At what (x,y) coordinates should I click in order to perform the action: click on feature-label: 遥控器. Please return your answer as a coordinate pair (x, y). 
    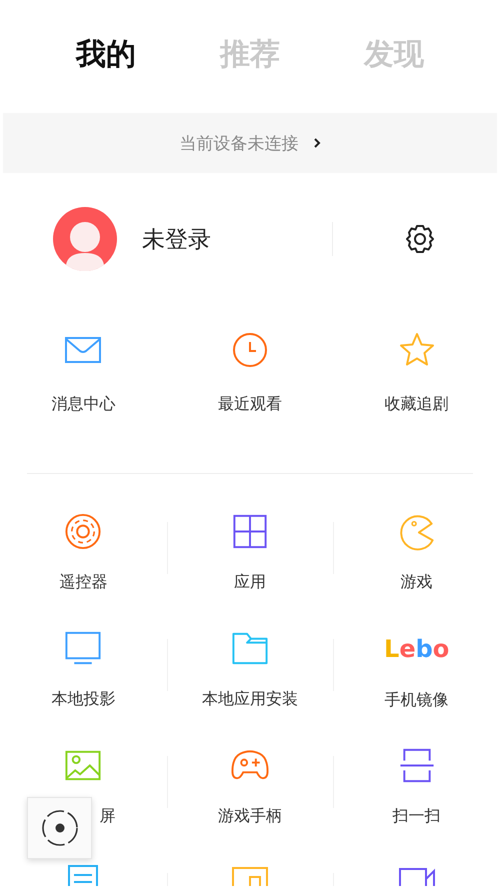
    Looking at the image, I should click on (83, 582).